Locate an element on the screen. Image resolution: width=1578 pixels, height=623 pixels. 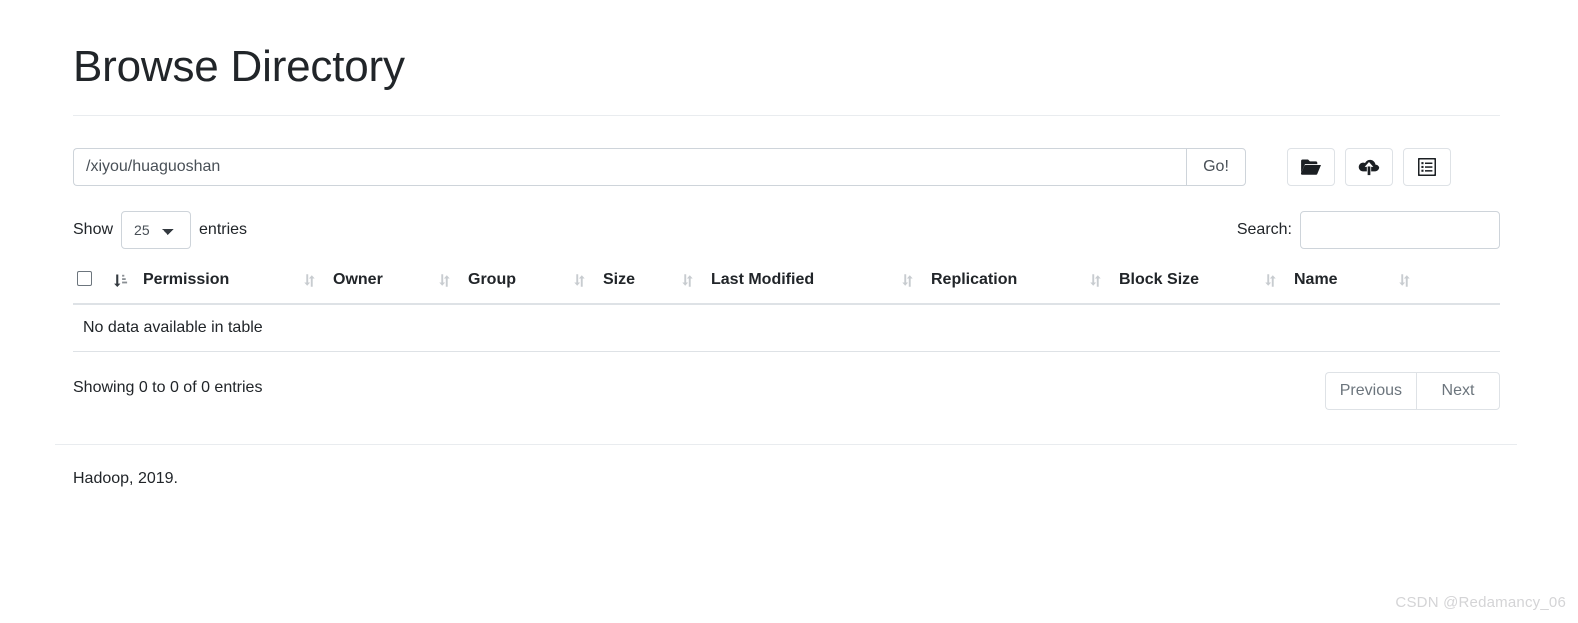
empty-message: No data available in table is located at coordinates (786, 328).